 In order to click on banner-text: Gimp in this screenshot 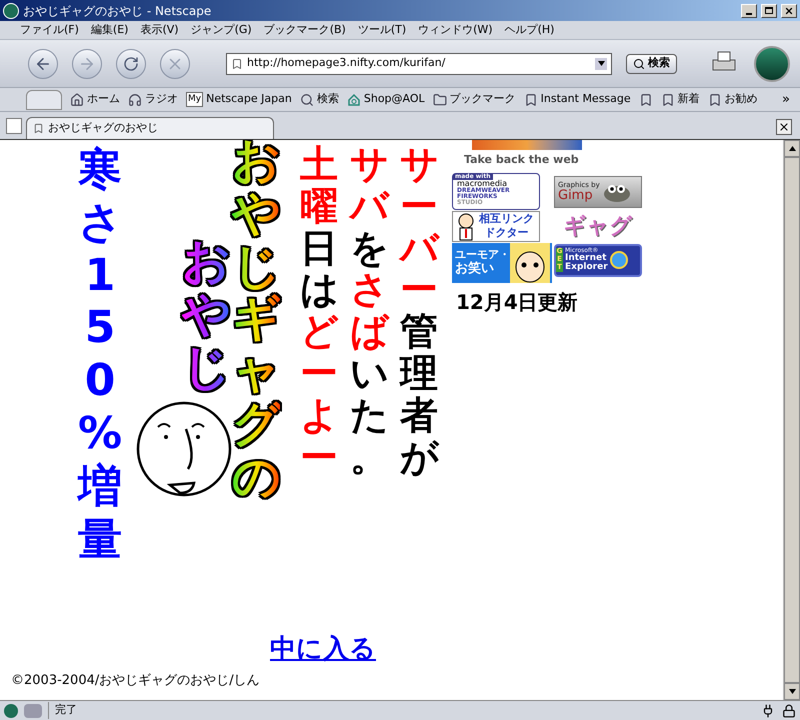, I will do `click(575, 195)`.